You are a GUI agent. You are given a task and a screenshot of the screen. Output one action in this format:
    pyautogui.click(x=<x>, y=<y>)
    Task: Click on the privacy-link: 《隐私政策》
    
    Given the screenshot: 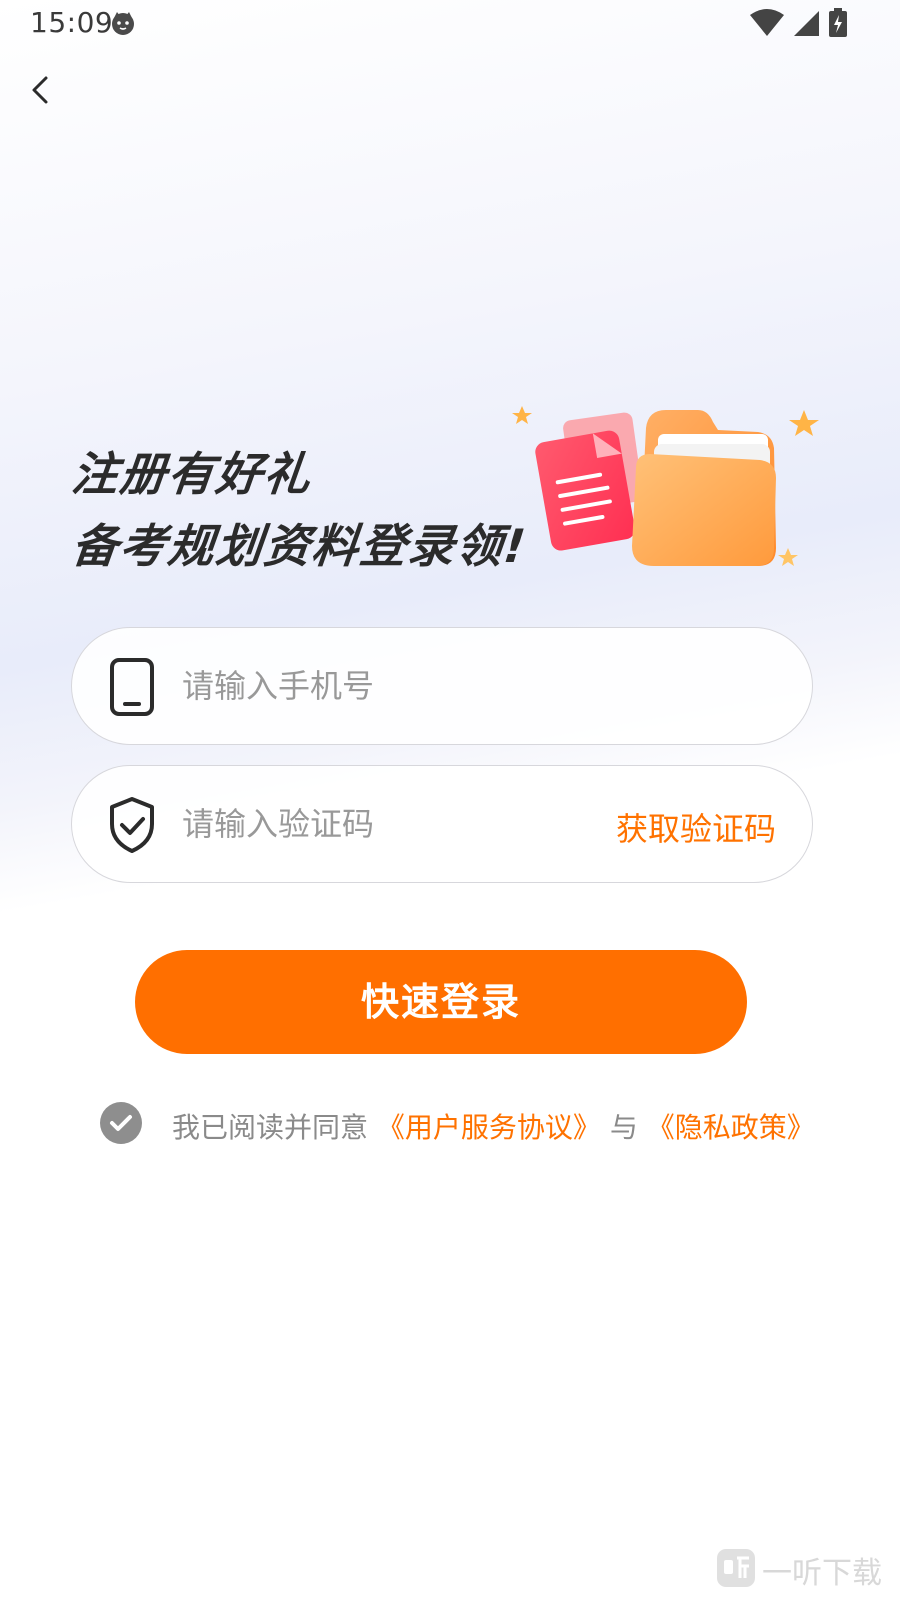 What is the action you would take?
    pyautogui.click(x=731, y=1127)
    